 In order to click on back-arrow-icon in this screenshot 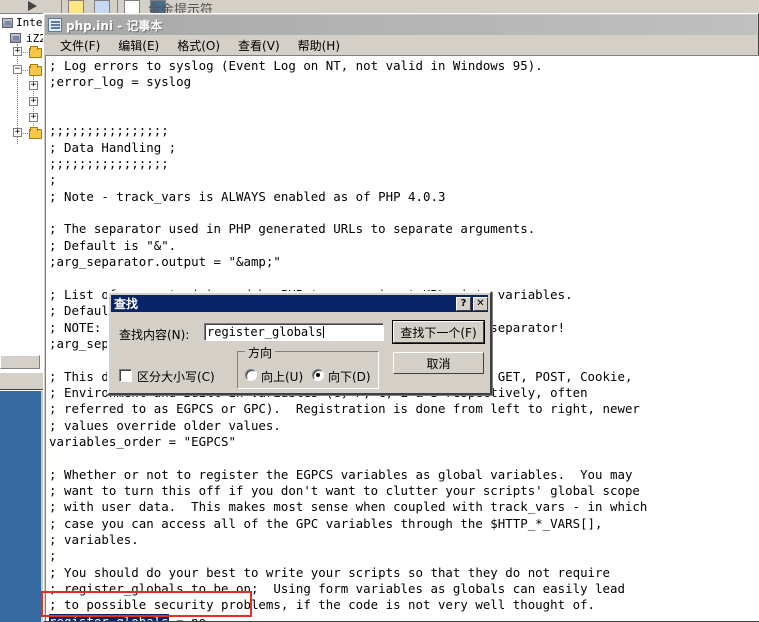, I will do `click(32, 6)`.